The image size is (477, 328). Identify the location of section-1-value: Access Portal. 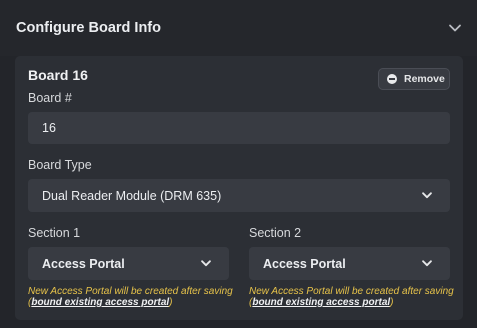
(83, 263).